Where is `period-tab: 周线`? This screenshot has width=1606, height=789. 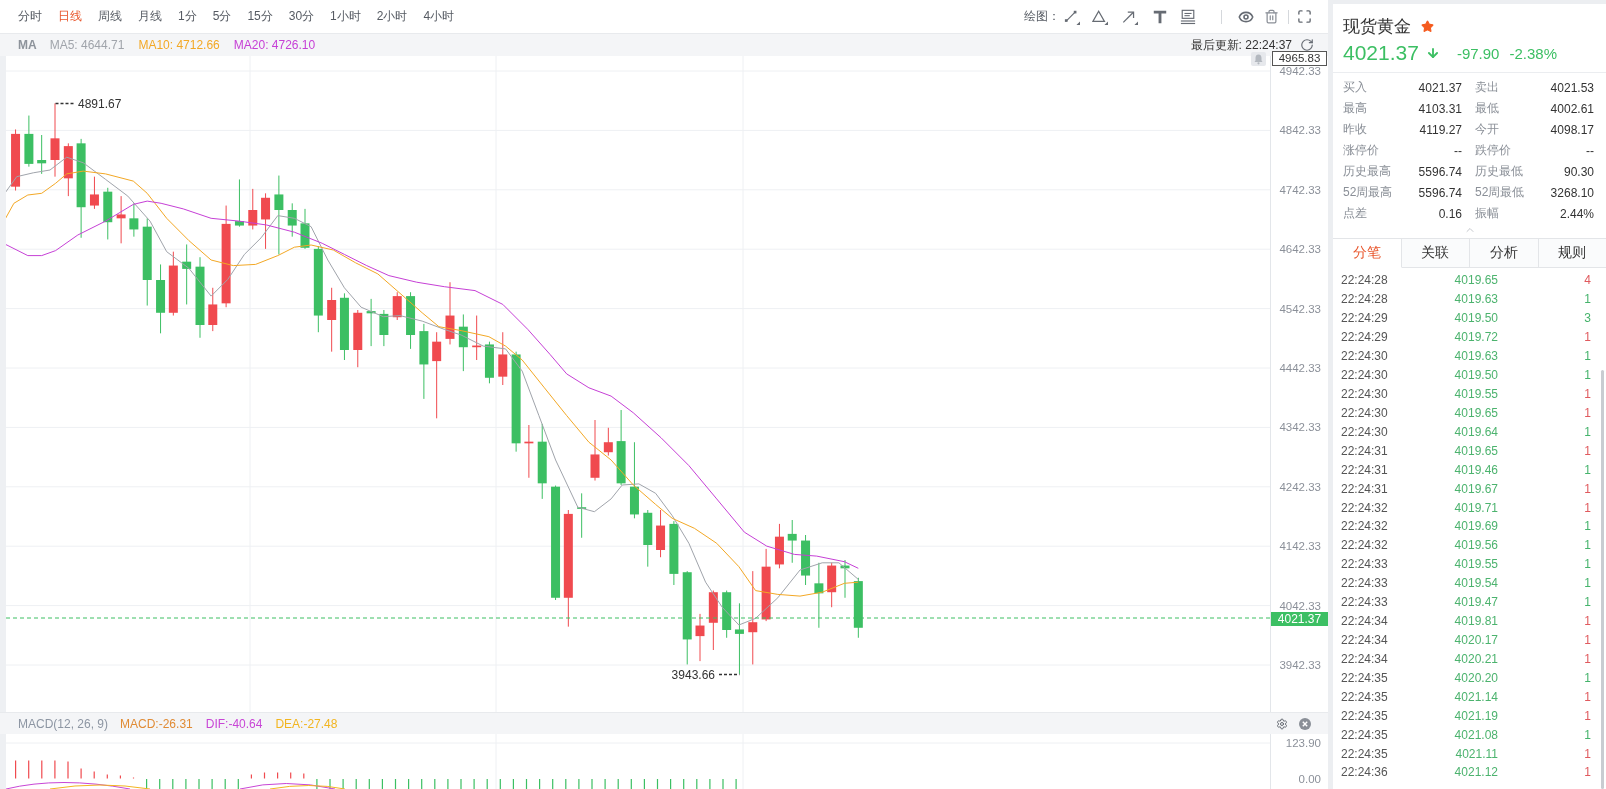
period-tab: 周线 is located at coordinates (110, 16).